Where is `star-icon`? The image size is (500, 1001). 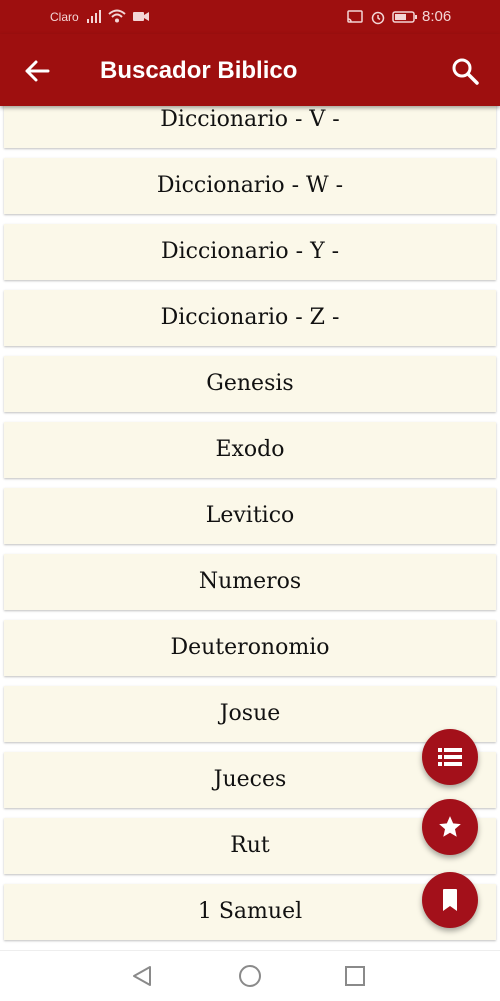
star-icon is located at coordinates (450, 826).